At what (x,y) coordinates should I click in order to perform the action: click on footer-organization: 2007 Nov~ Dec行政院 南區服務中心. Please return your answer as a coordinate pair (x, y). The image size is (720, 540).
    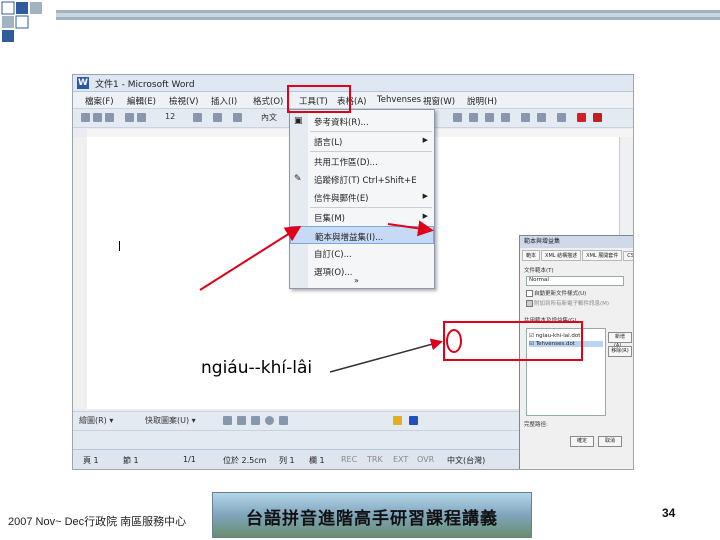
    Looking at the image, I should click on (97, 522).